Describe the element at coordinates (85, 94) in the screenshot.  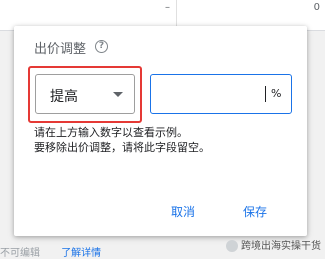
I see `adjust-direction-select: 提高` at that location.